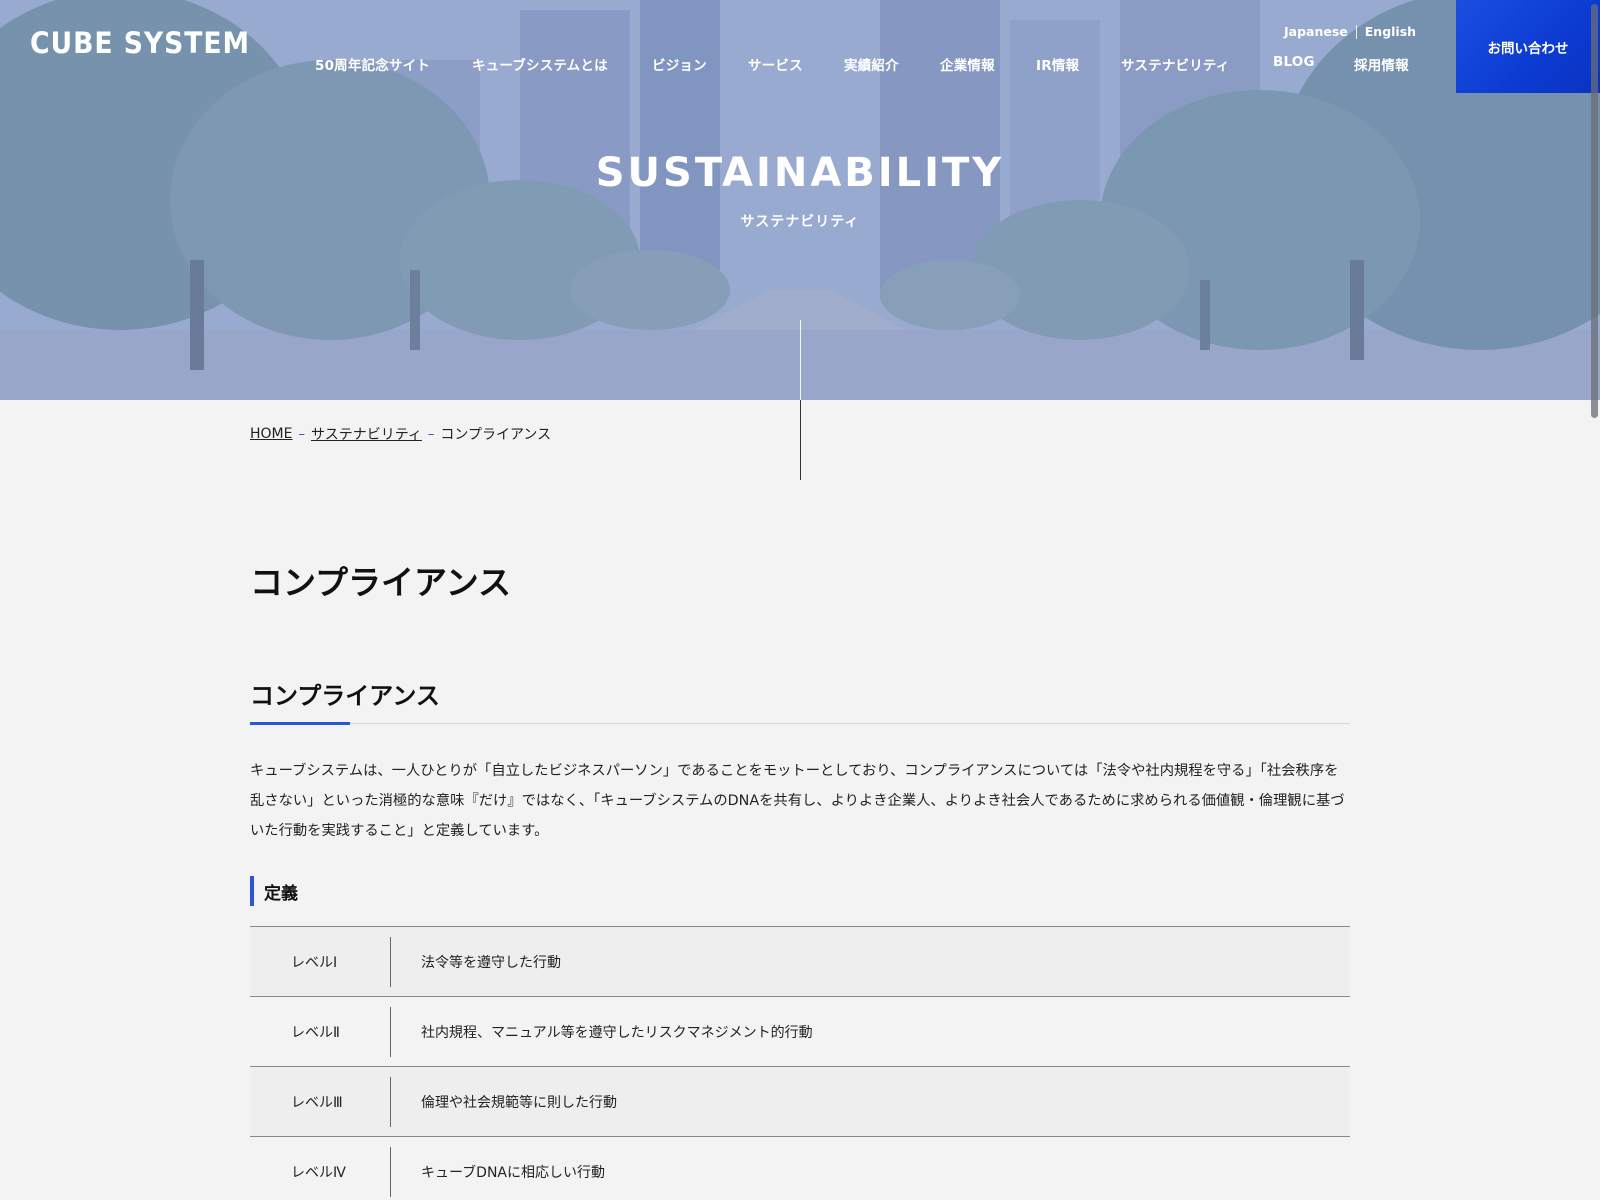 The image size is (1600, 1200). I want to click on nav-item-services: サービス, so click(775, 64).